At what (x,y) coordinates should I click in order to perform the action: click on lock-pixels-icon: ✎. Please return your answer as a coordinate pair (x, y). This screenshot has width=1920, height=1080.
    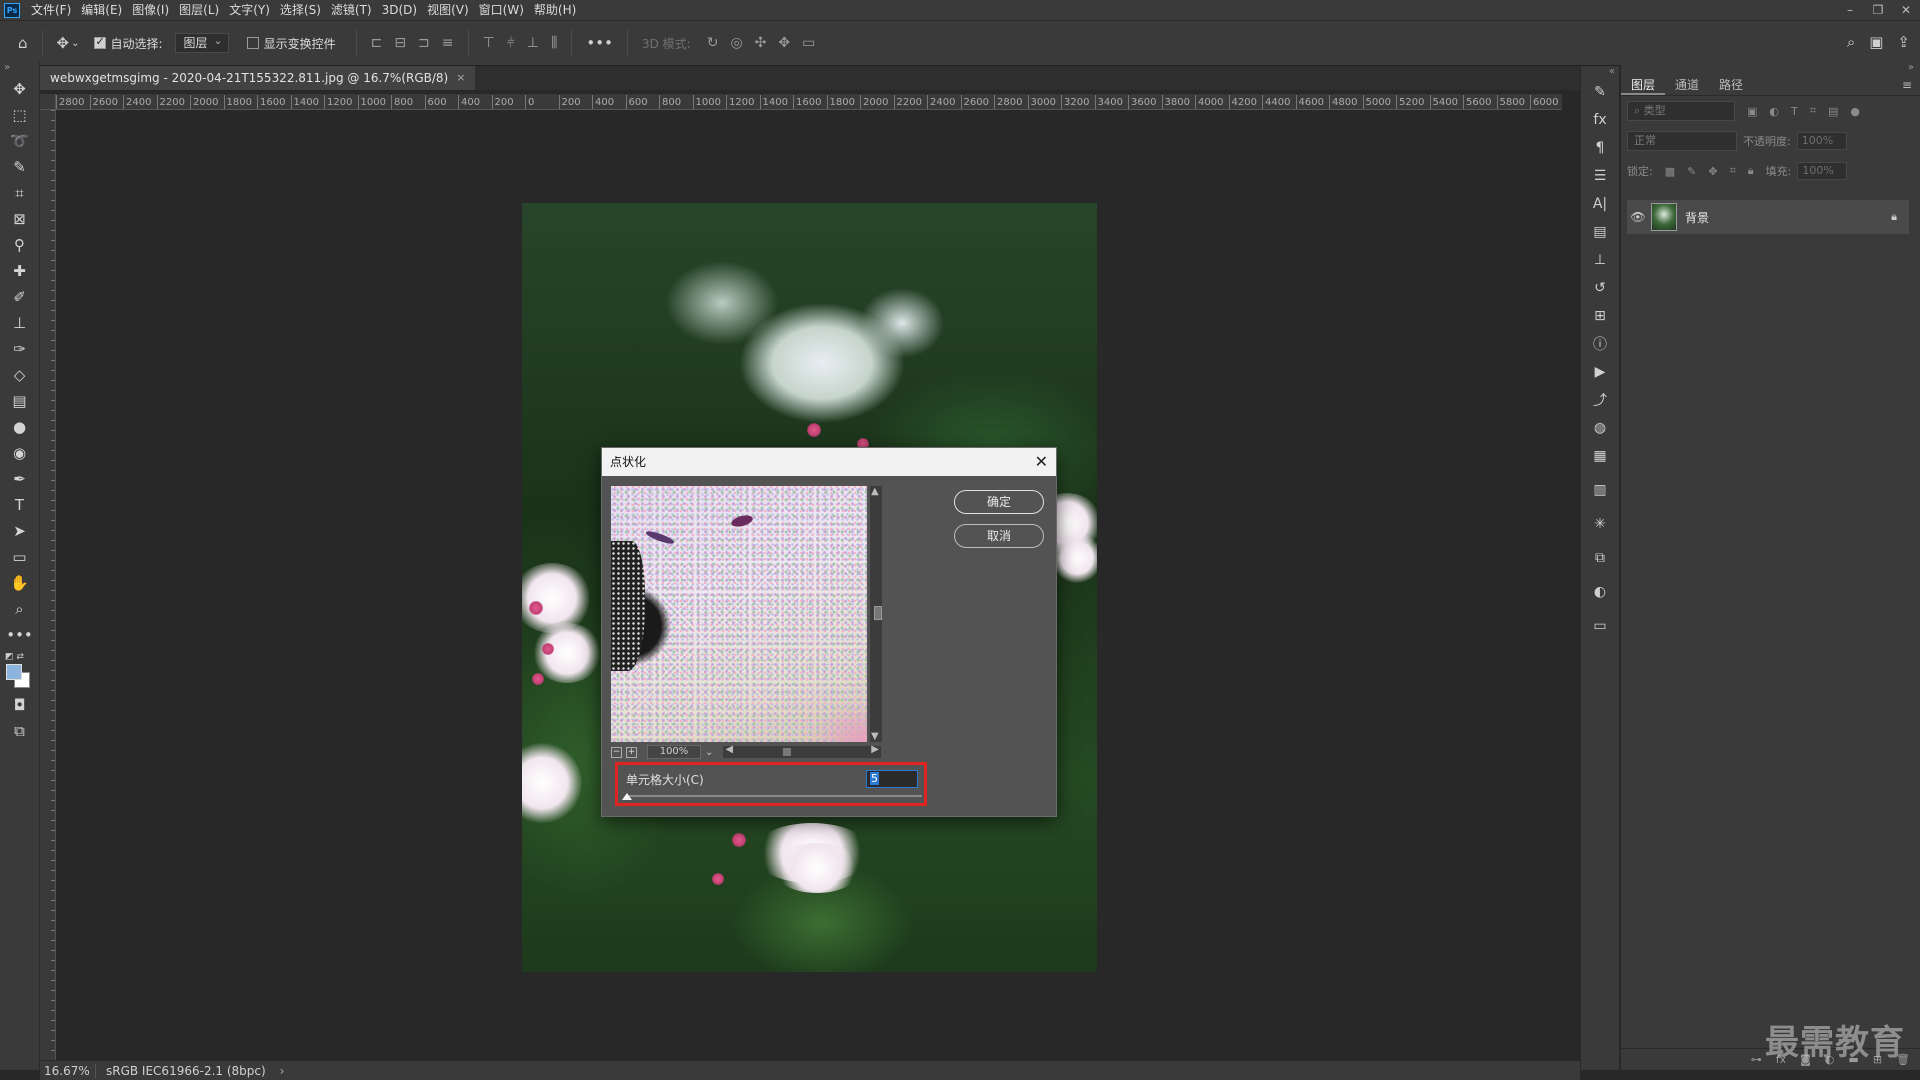
    Looking at the image, I should click on (1691, 171).